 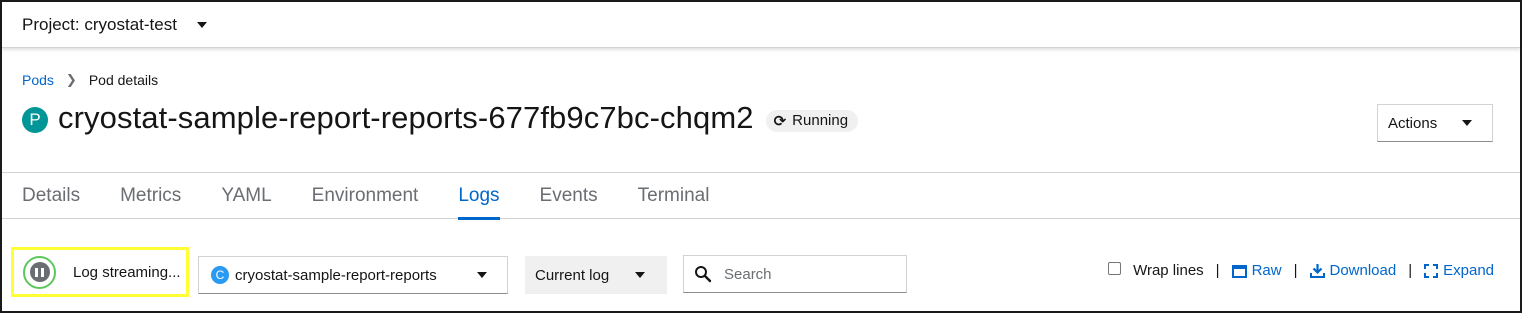 I want to click on chevron-right-icon: ❯, so click(x=71, y=79).